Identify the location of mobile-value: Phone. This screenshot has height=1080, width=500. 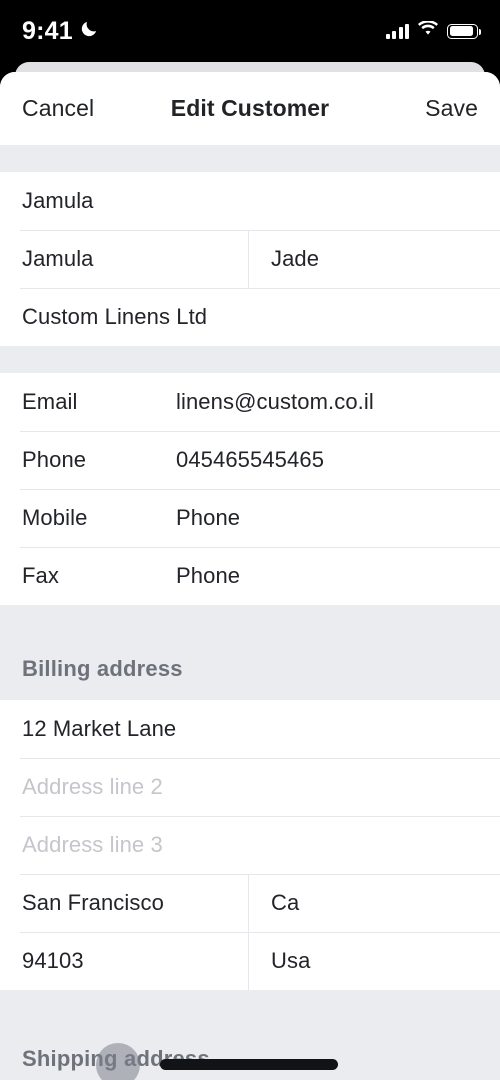
(208, 518).